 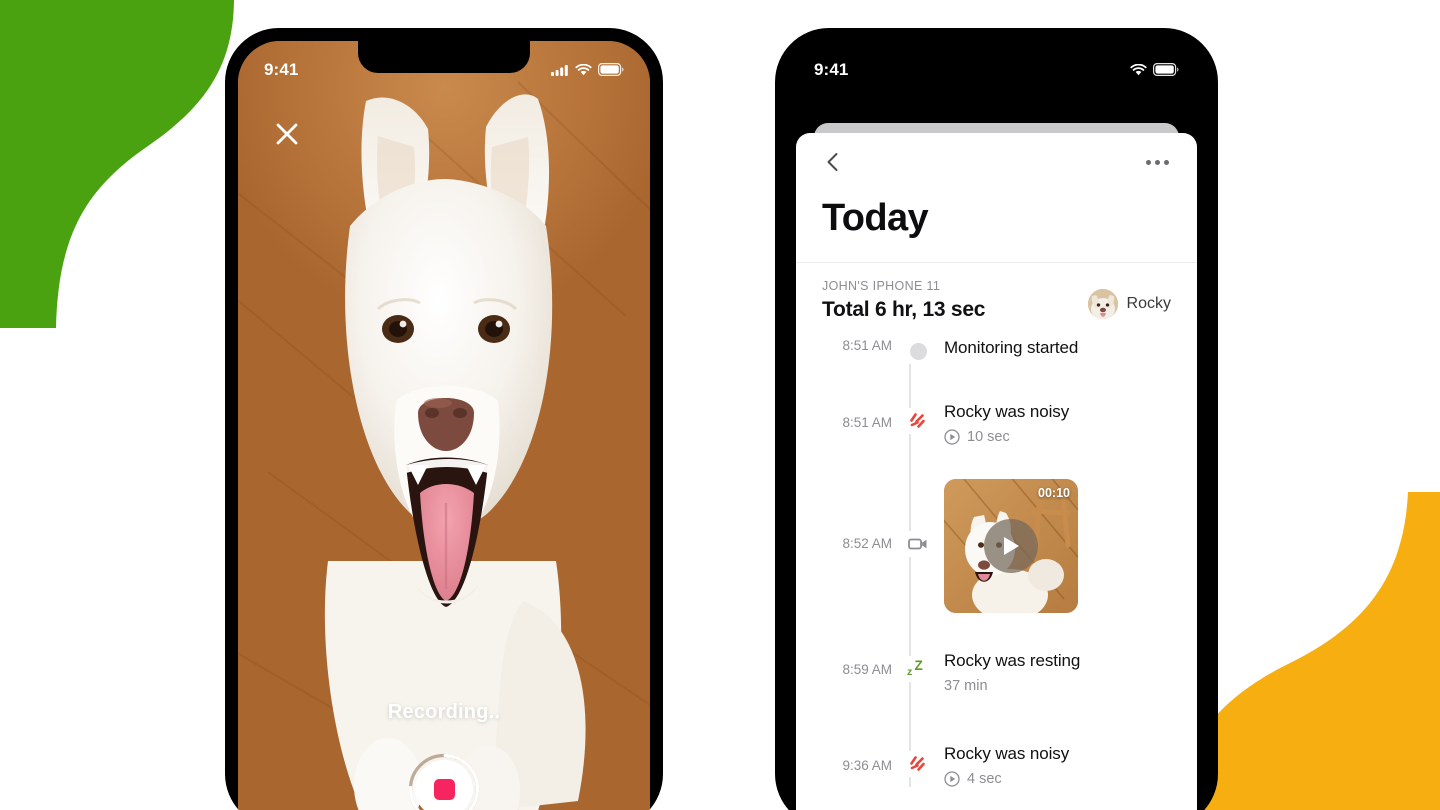 What do you see at coordinates (904, 309) in the screenshot?
I see `total-duration: Total 6 hr, 13 sec` at bounding box center [904, 309].